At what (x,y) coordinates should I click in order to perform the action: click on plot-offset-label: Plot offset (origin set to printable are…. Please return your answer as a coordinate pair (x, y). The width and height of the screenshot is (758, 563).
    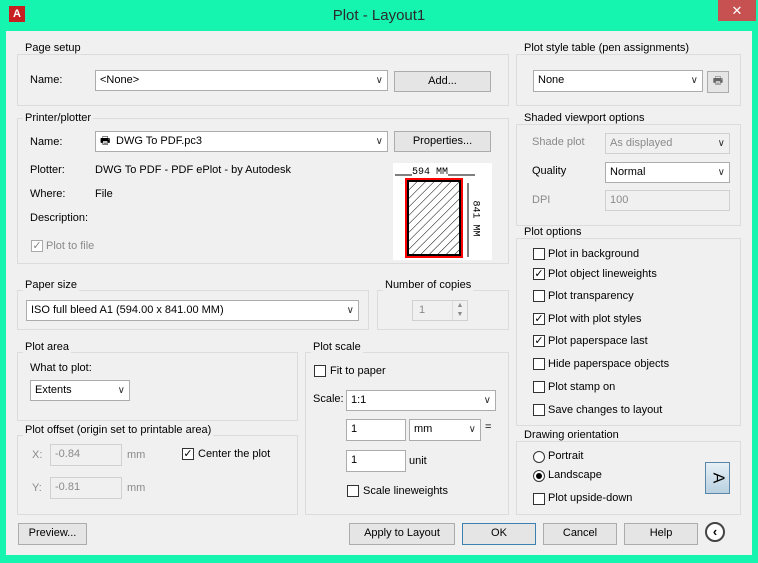
    Looking at the image, I should click on (118, 430).